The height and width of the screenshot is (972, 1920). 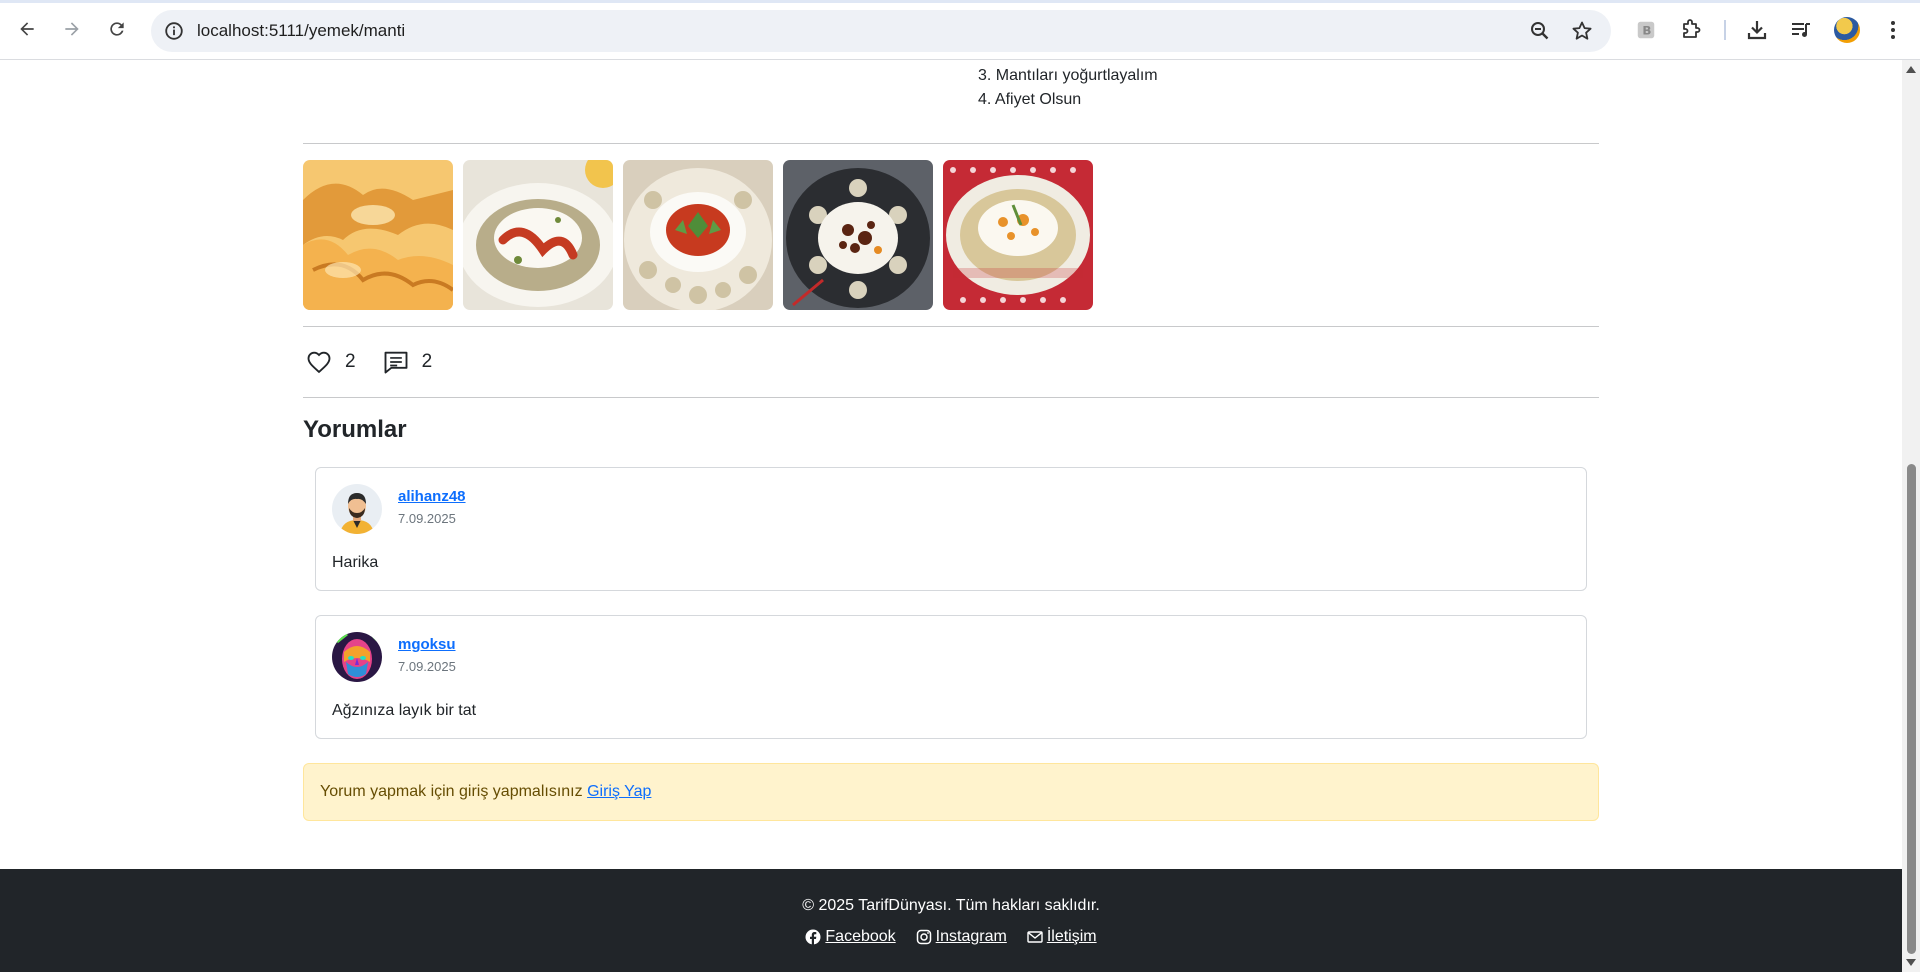 What do you see at coordinates (1691, 30) in the screenshot?
I see `extensions-puzzle-icon` at bounding box center [1691, 30].